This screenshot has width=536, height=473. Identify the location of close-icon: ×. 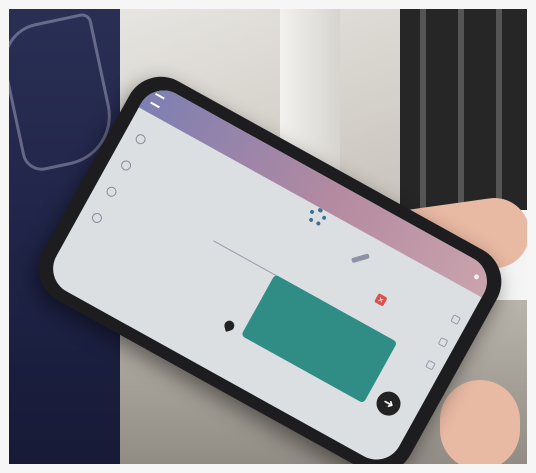
(381, 300).